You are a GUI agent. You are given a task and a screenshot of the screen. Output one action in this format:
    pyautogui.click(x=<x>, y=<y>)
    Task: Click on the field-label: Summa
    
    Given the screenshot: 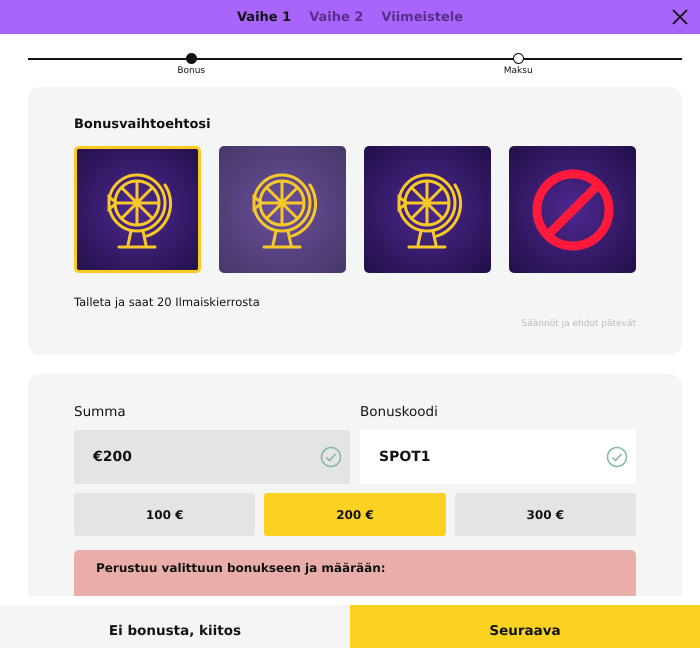 What is the action you would take?
    pyautogui.click(x=100, y=412)
    